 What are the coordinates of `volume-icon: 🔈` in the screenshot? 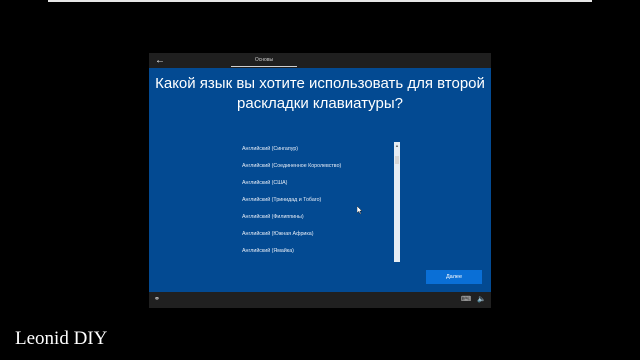 It's located at (481, 300).